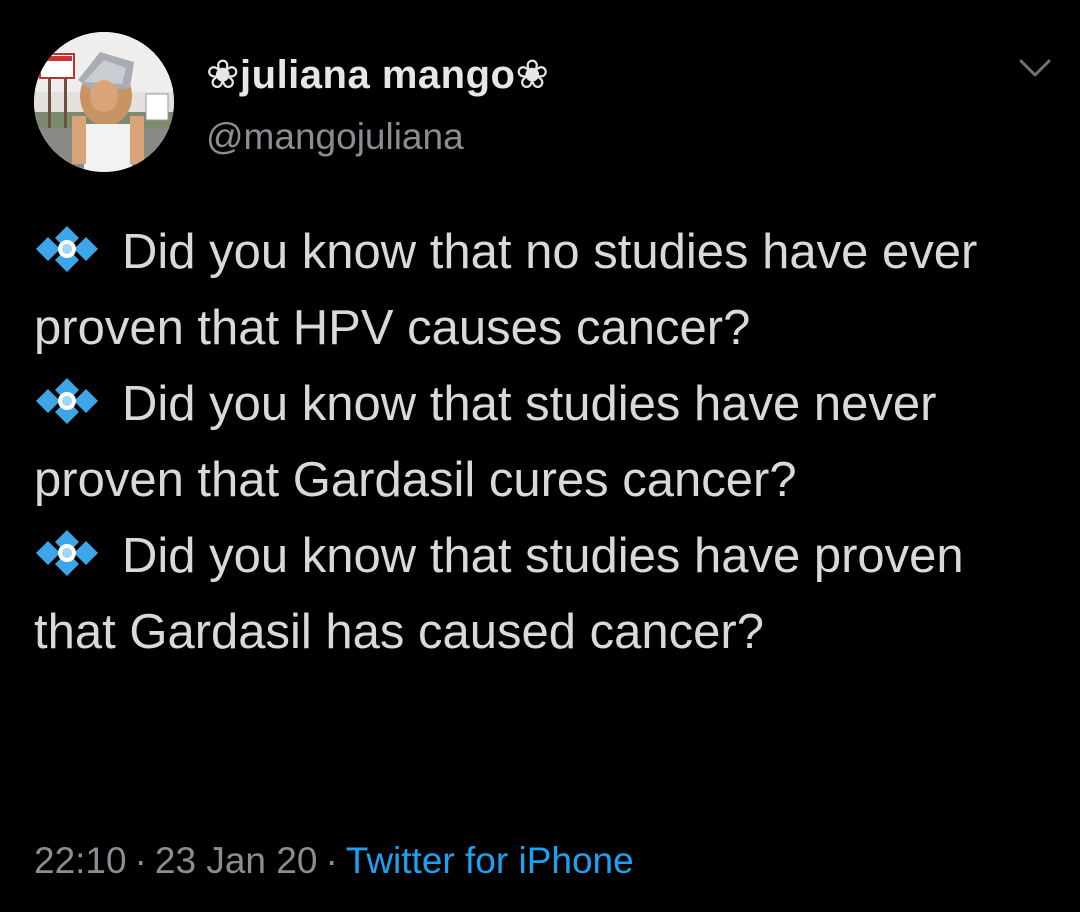  What do you see at coordinates (1035, 68) in the screenshot?
I see `chevron-down-icon` at bounding box center [1035, 68].